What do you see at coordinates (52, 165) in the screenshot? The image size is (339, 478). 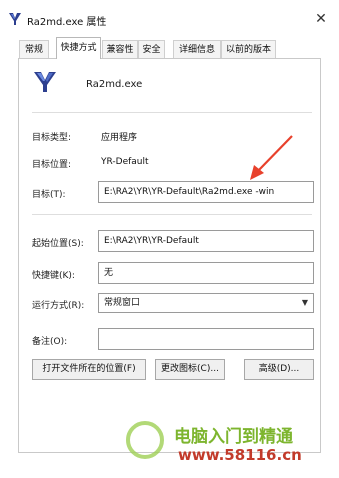 I see `target-location-label: 目标位置:` at bounding box center [52, 165].